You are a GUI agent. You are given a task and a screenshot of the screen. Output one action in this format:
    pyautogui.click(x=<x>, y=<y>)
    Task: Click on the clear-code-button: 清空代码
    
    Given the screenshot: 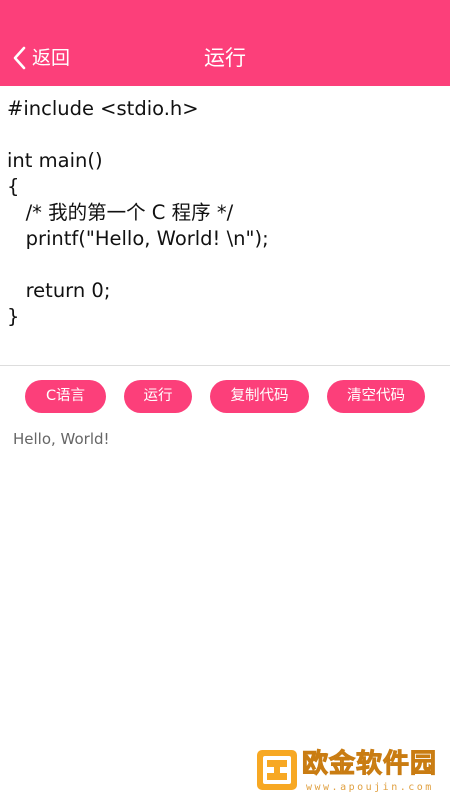 What is the action you would take?
    pyautogui.click(x=376, y=396)
    